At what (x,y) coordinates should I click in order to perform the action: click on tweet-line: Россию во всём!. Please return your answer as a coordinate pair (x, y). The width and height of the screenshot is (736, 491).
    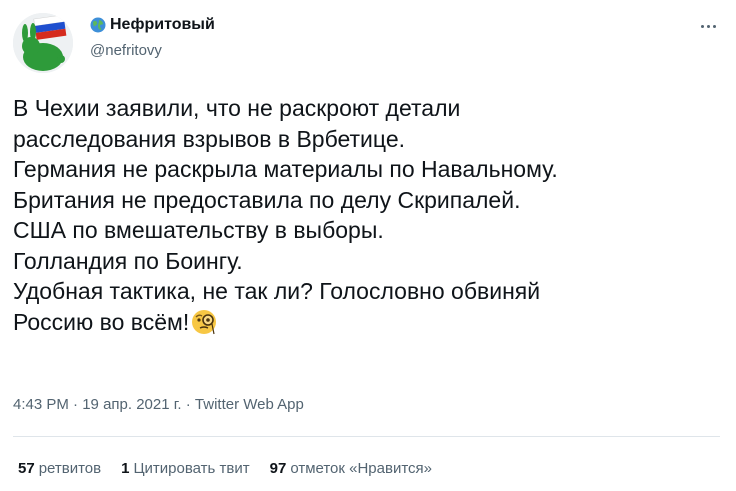
    Looking at the image, I should click on (101, 321).